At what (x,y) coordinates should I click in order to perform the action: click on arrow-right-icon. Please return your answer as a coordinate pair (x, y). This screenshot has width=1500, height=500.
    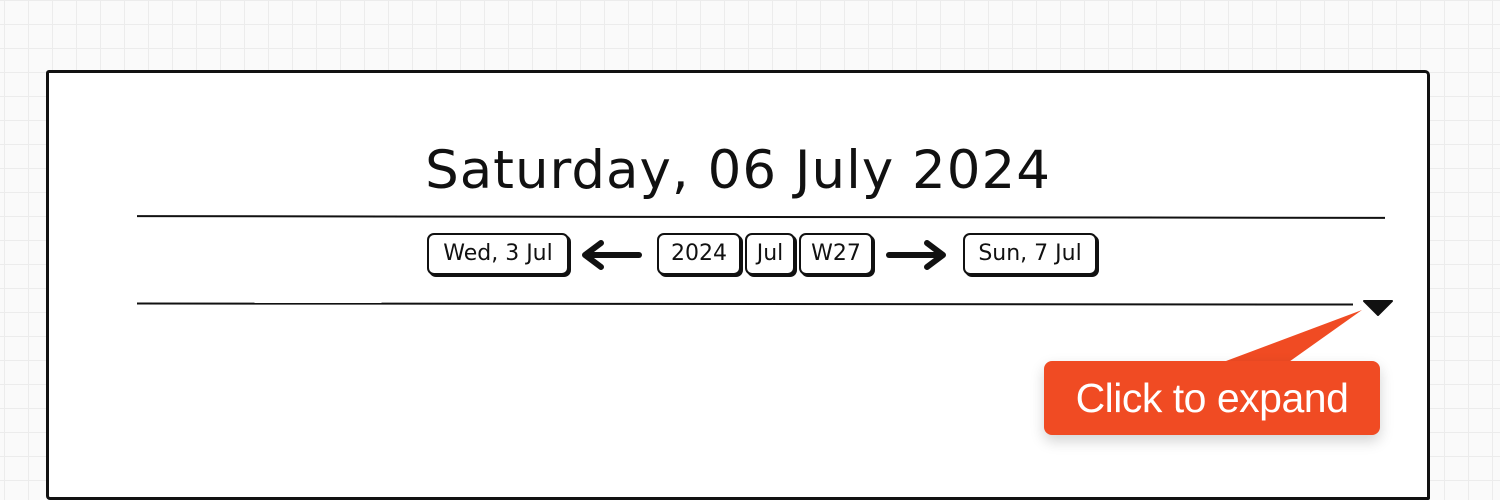
    Looking at the image, I should click on (917, 255).